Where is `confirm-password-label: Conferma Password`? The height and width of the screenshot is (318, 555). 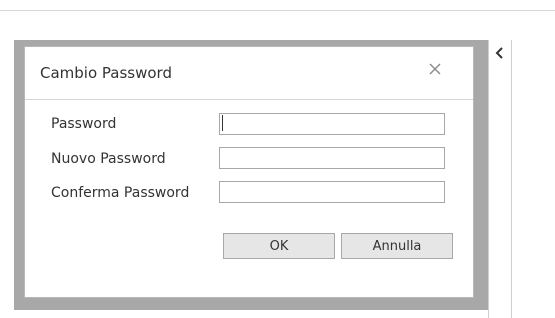
confirm-password-label: Conferma Password is located at coordinates (120, 193).